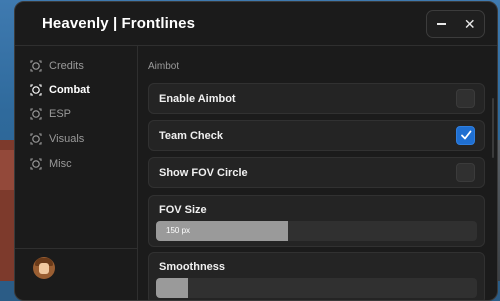  I want to click on slider-fill, so click(172, 288).